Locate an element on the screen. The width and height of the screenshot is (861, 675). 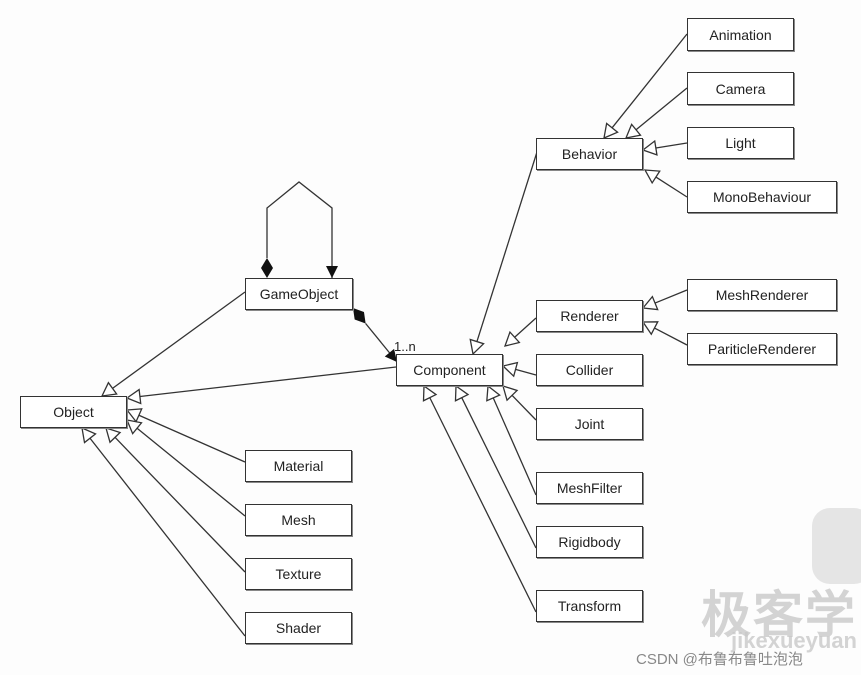
class-object: Object is located at coordinates (73, 412).